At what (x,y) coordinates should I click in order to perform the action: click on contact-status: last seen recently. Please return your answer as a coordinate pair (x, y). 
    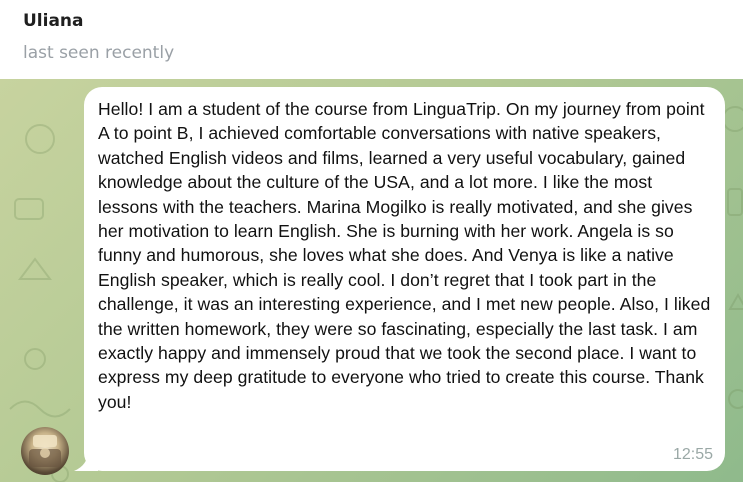
    Looking at the image, I should click on (99, 53).